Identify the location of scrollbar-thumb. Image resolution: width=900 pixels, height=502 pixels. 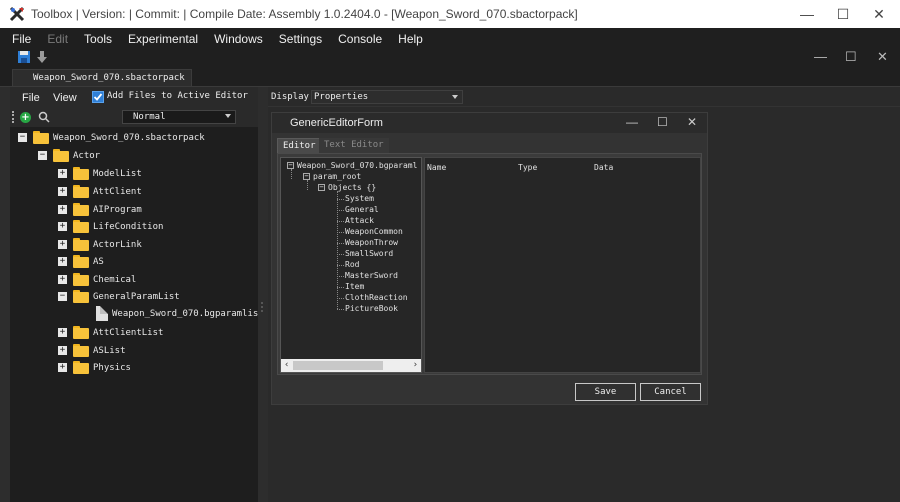
(338, 365).